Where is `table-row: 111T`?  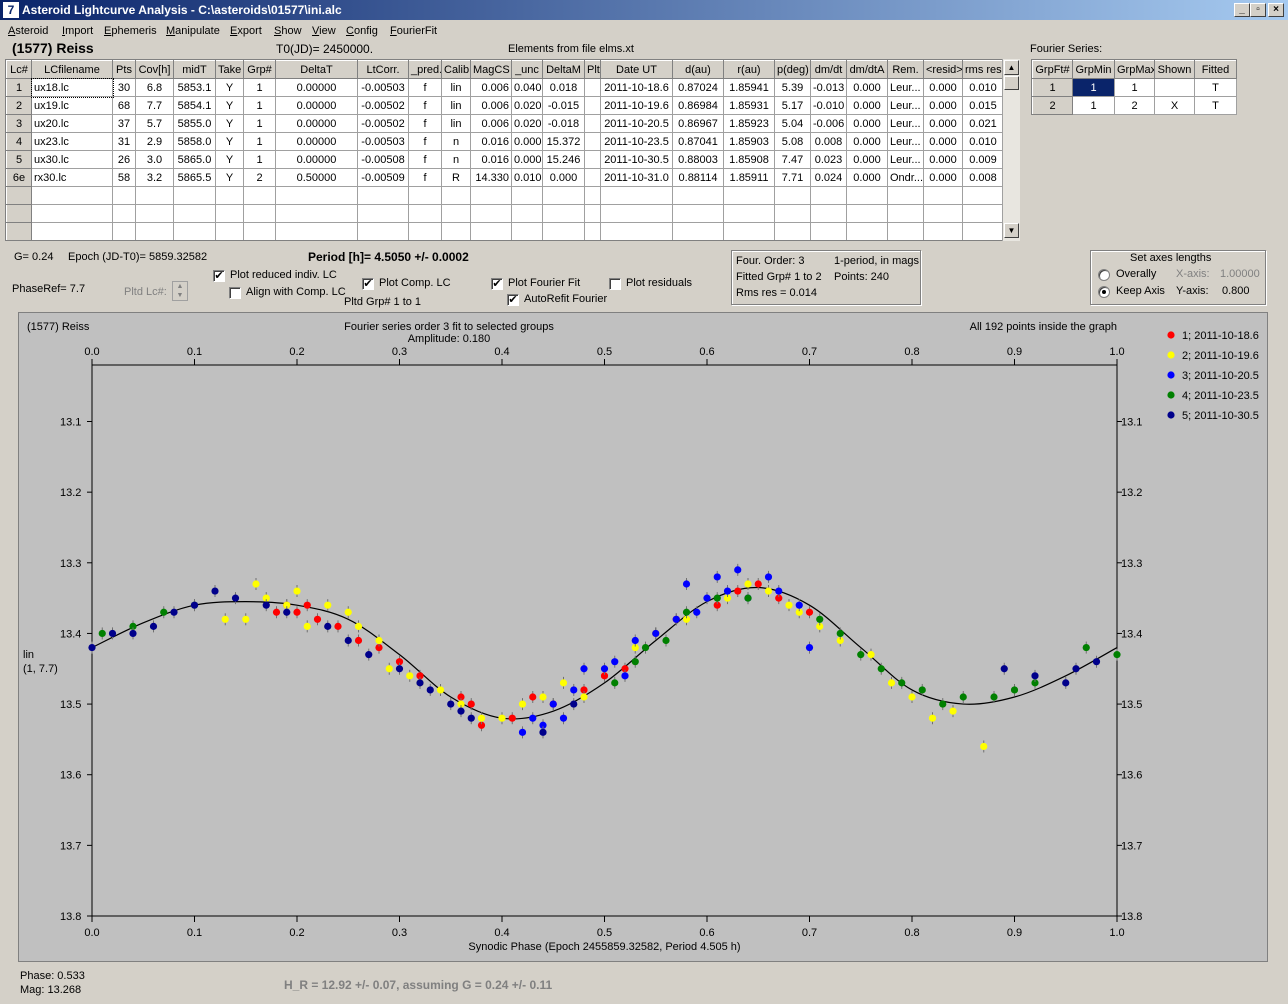 table-row: 111T is located at coordinates (1134, 87).